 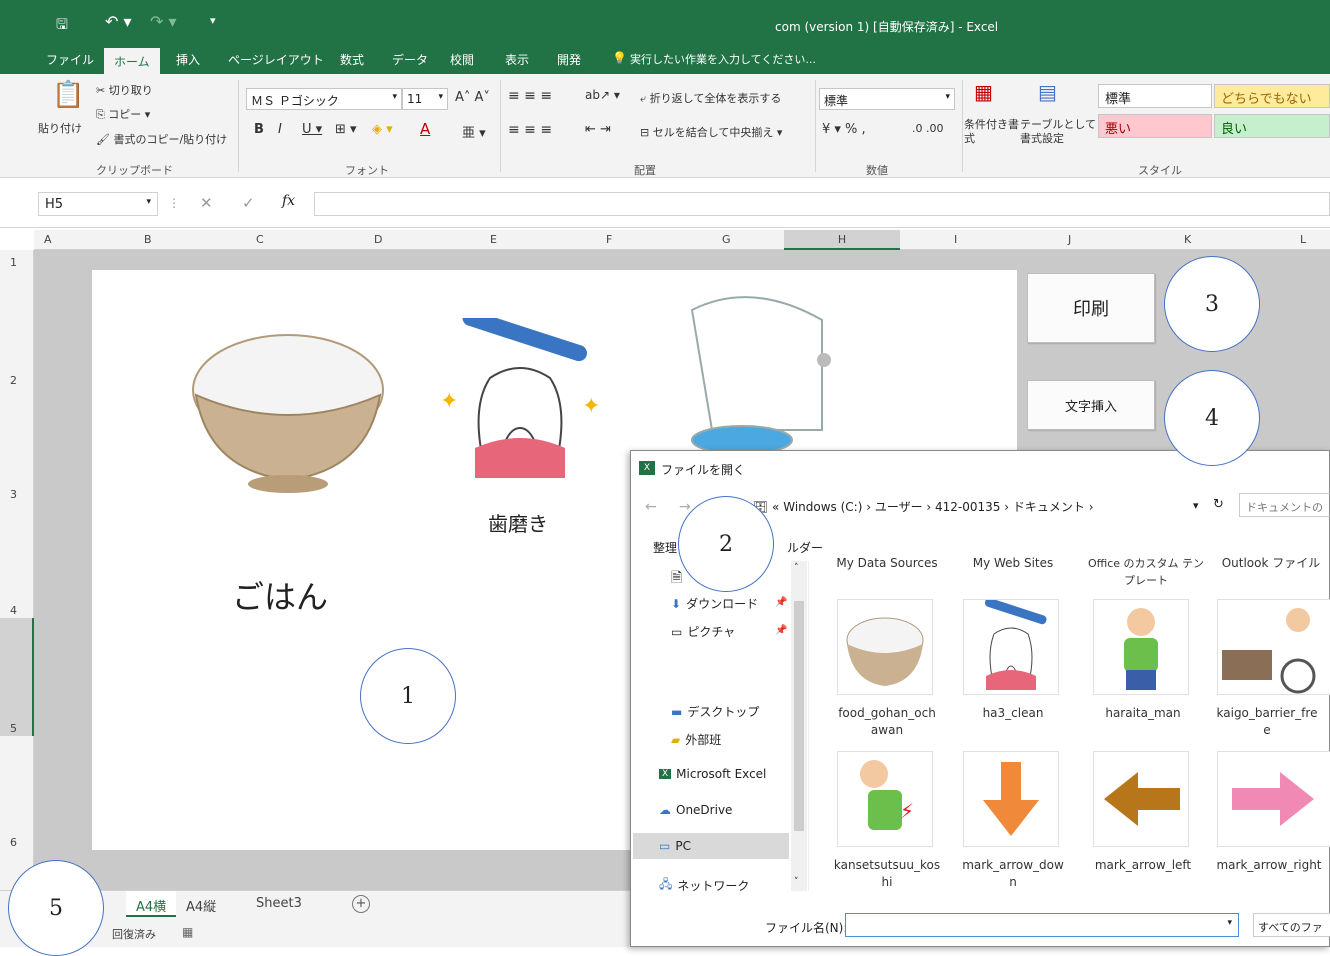 I want to click on underline-button: U ▾, so click(x=312, y=129).